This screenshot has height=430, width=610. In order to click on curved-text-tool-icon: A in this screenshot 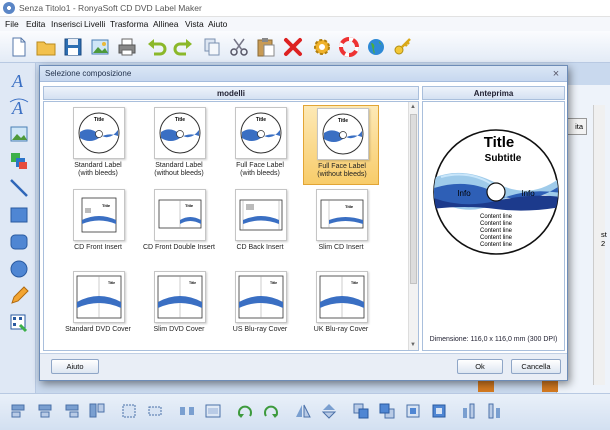, I will do `click(19, 107)`.